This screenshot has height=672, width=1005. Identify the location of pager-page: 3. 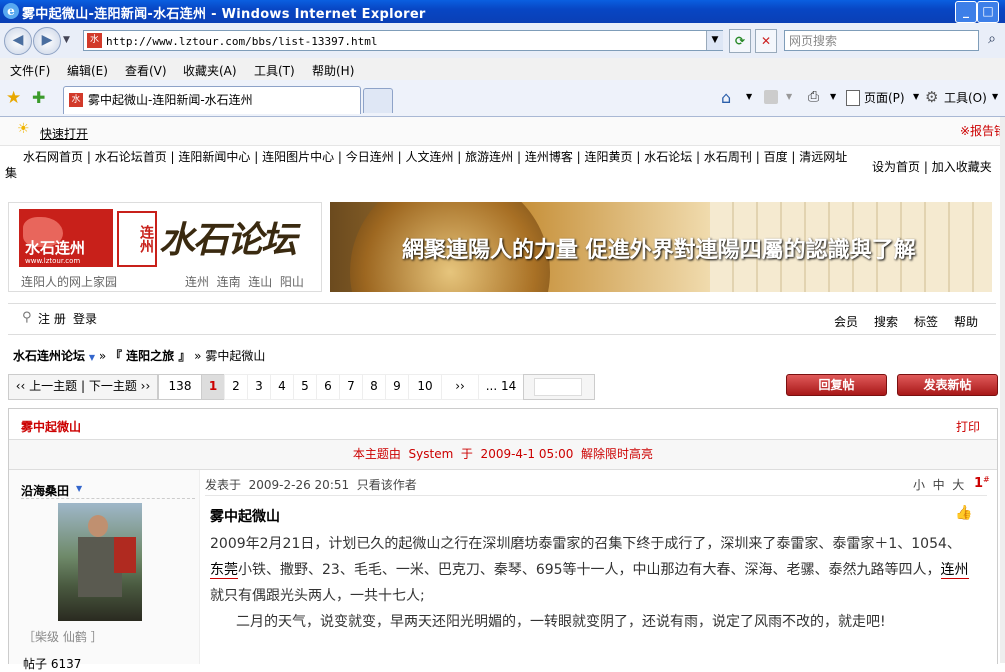
(259, 387).